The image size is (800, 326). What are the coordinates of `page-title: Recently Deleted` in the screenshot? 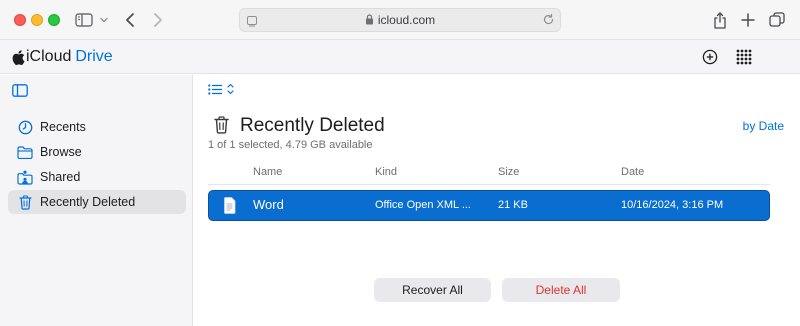 It's located at (312, 125).